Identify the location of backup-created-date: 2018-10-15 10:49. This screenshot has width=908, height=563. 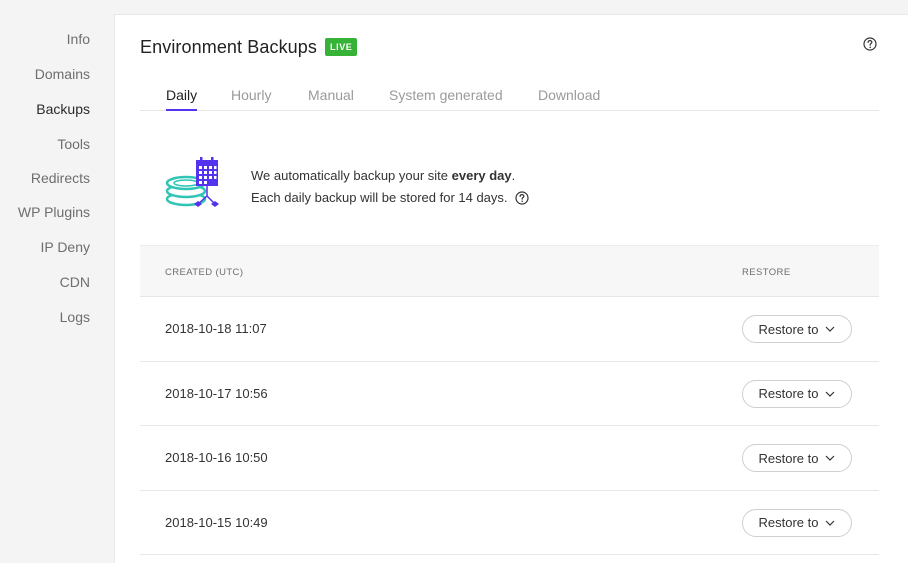
(216, 522).